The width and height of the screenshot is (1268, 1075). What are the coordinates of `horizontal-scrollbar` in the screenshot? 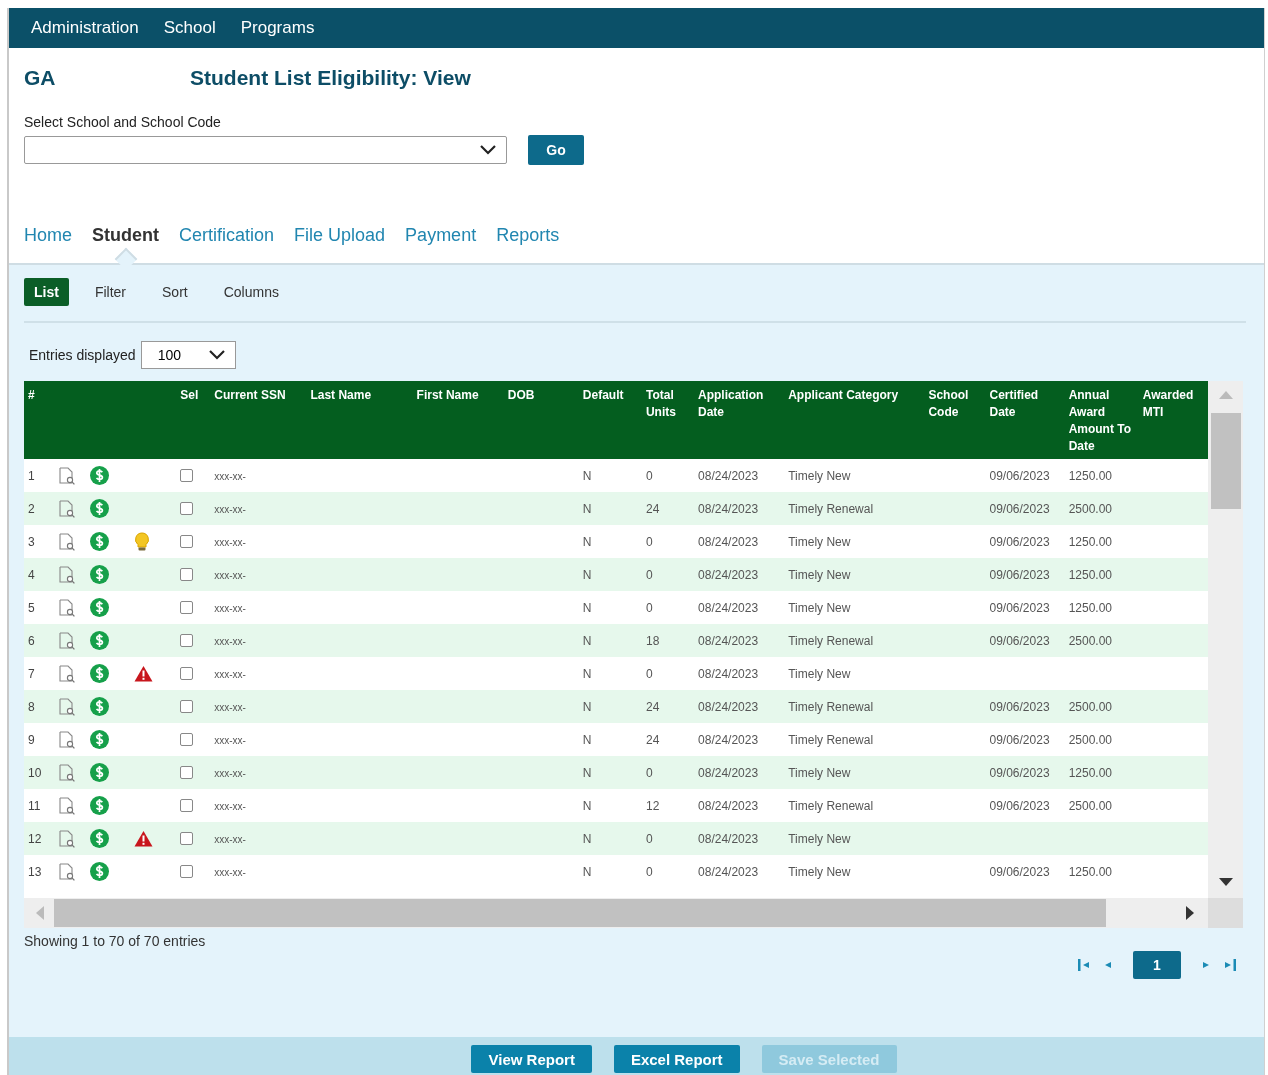 It's located at (616, 913).